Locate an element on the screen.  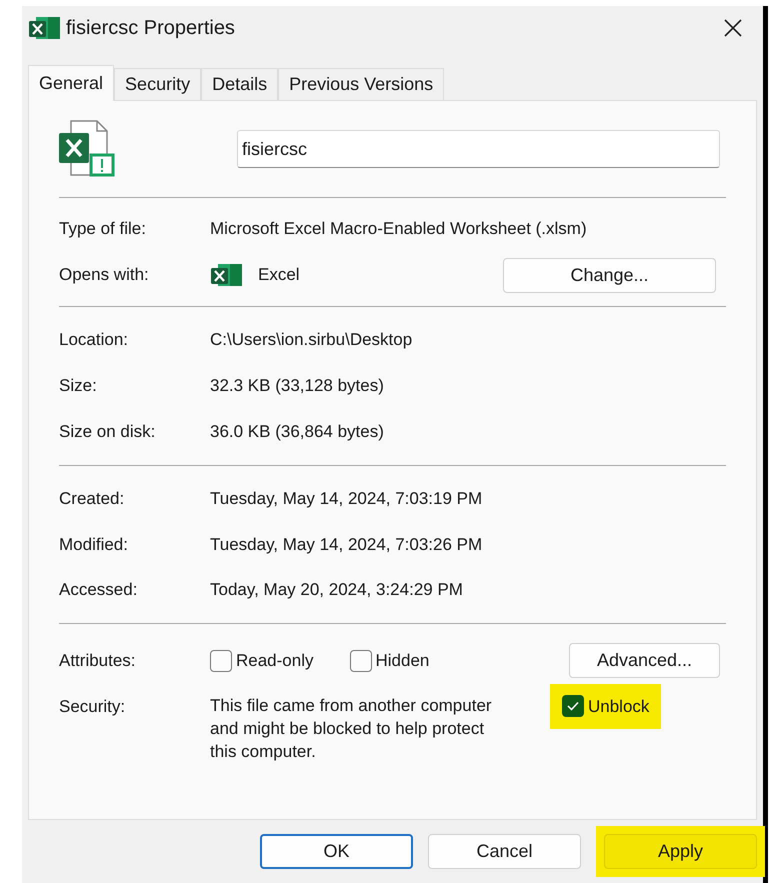
excel-app-icon is located at coordinates (227, 275).